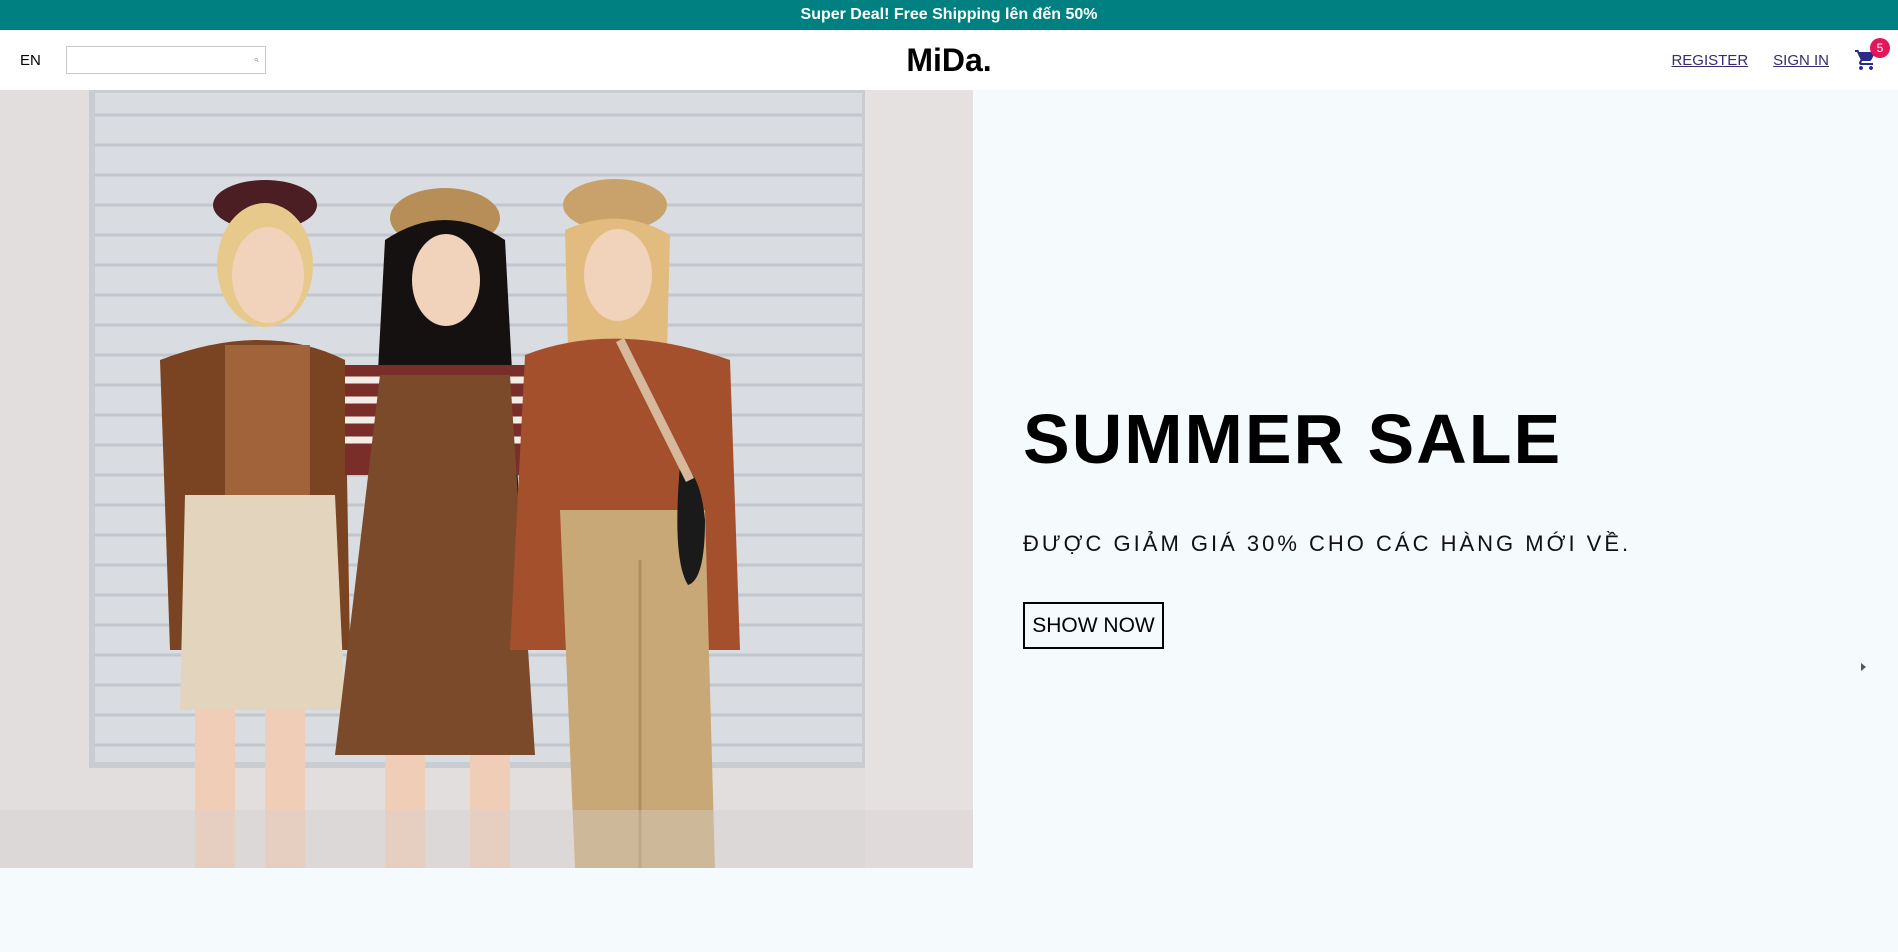 Image resolution: width=1898 pixels, height=952 pixels. Describe the element at coordinates (1093, 625) in the screenshot. I see `show-now-button: SHOW NOW` at that location.